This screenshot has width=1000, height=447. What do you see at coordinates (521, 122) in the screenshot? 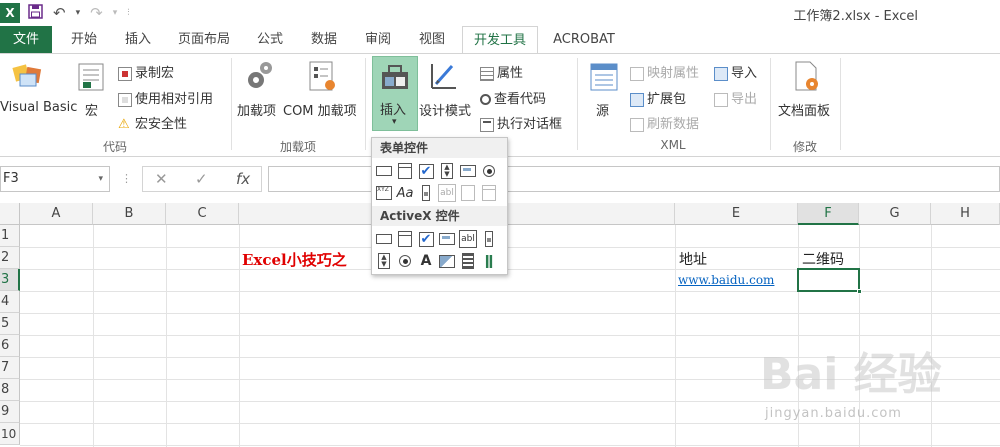
I see `run-dialog-button: 执行对话框` at bounding box center [521, 122].